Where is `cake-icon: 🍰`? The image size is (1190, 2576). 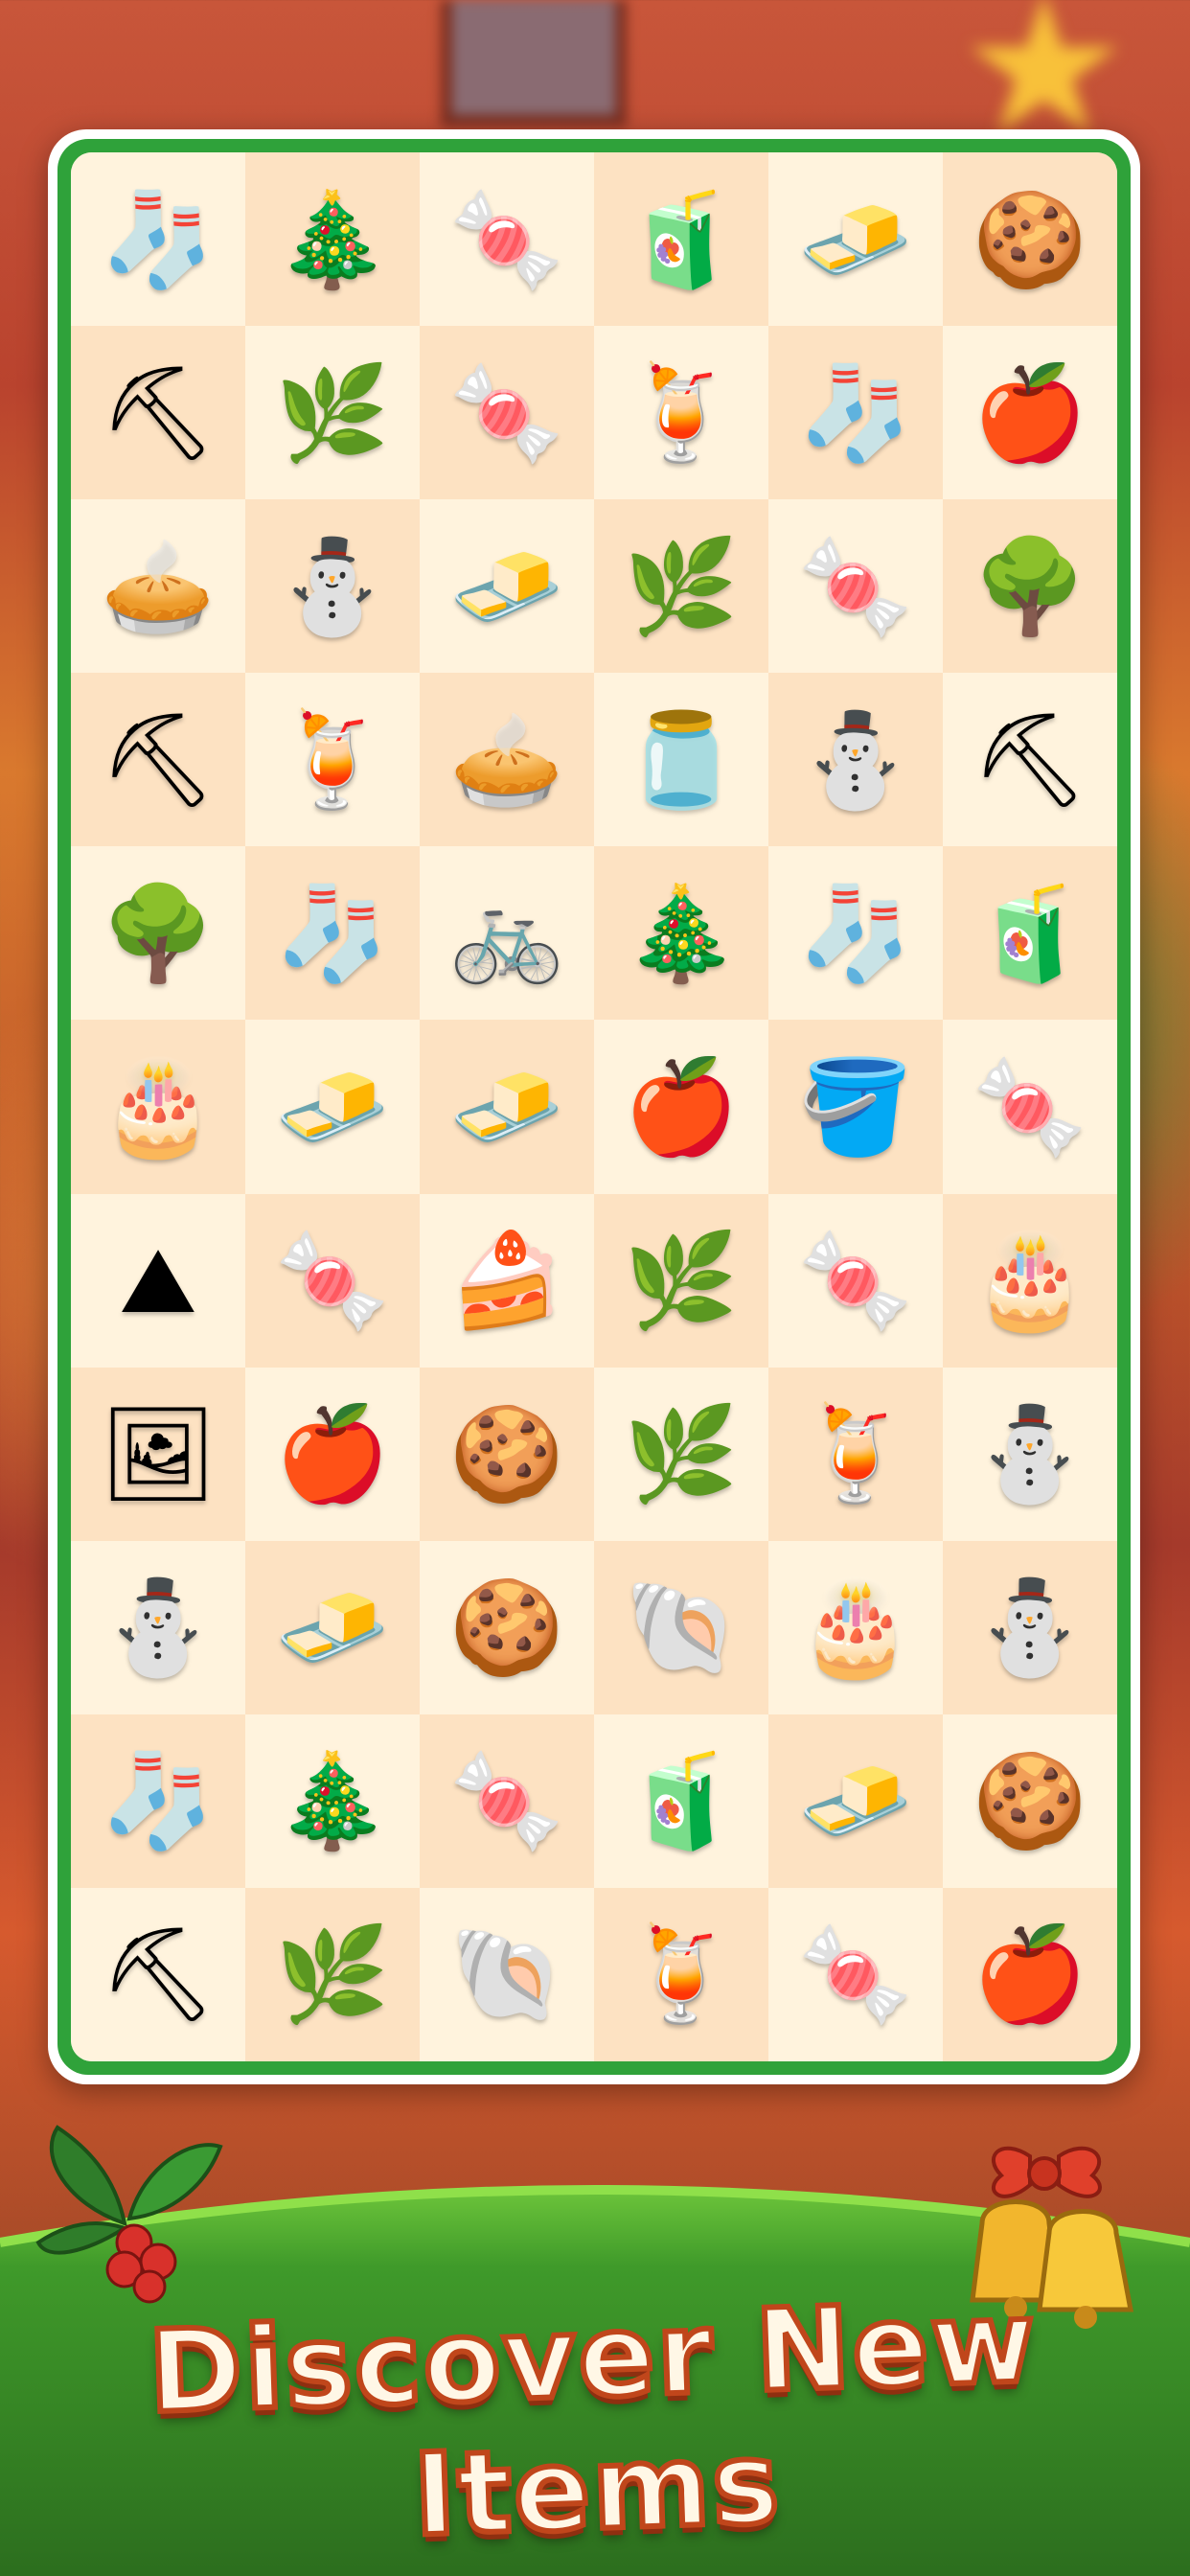
cake-icon: 🍰 is located at coordinates (507, 1281).